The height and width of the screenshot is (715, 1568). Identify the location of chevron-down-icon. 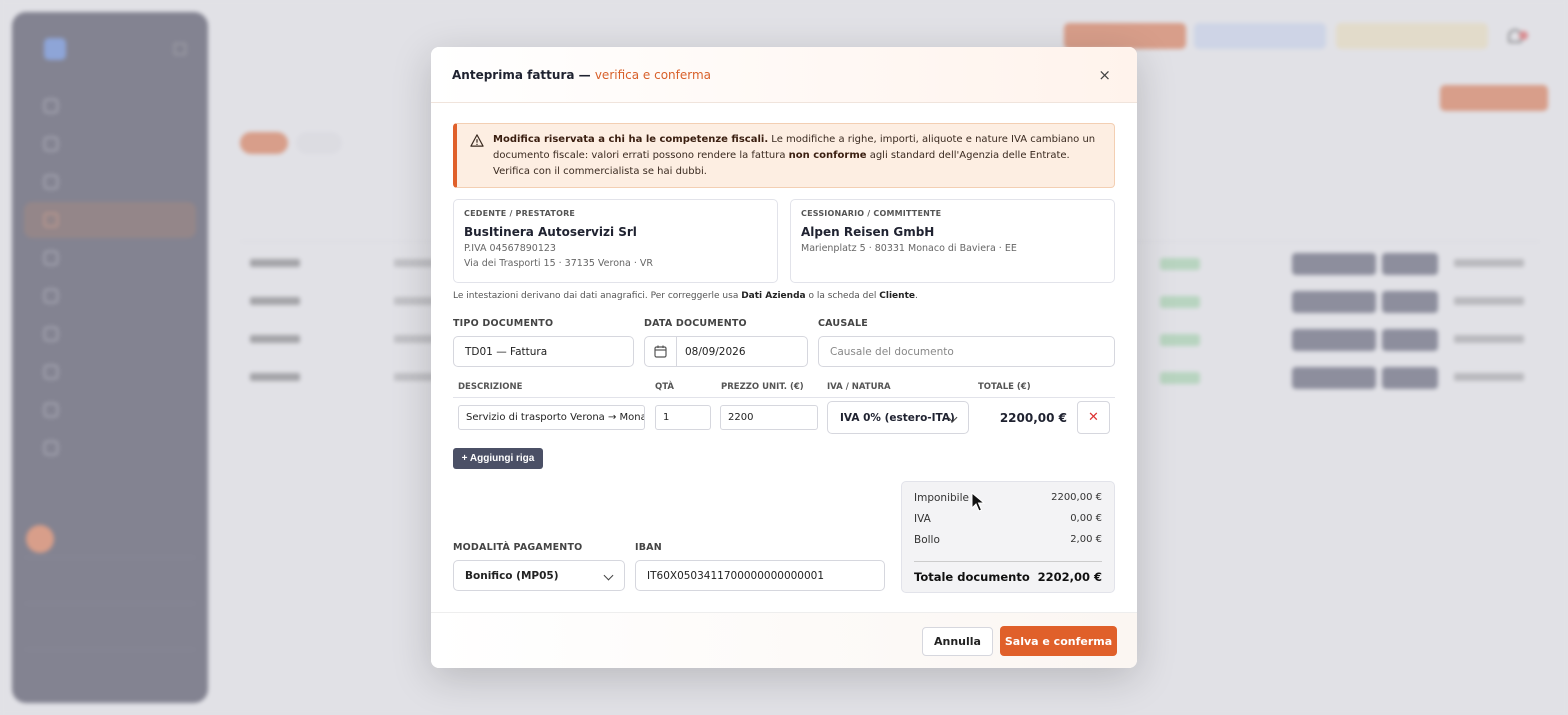
(608, 575).